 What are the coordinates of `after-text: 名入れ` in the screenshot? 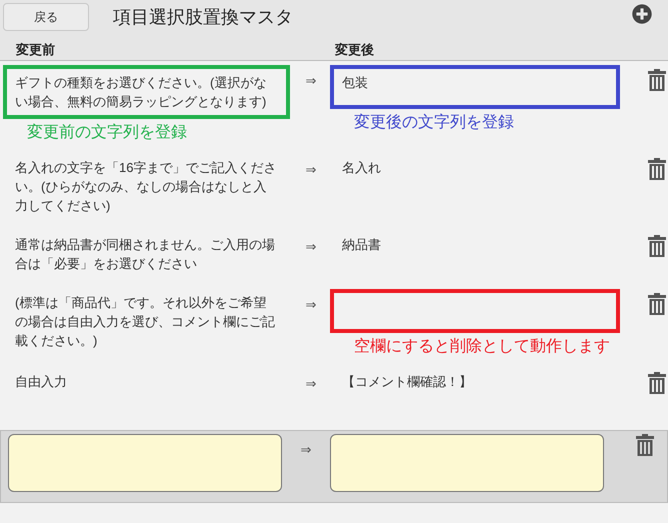 It's located at (362, 168).